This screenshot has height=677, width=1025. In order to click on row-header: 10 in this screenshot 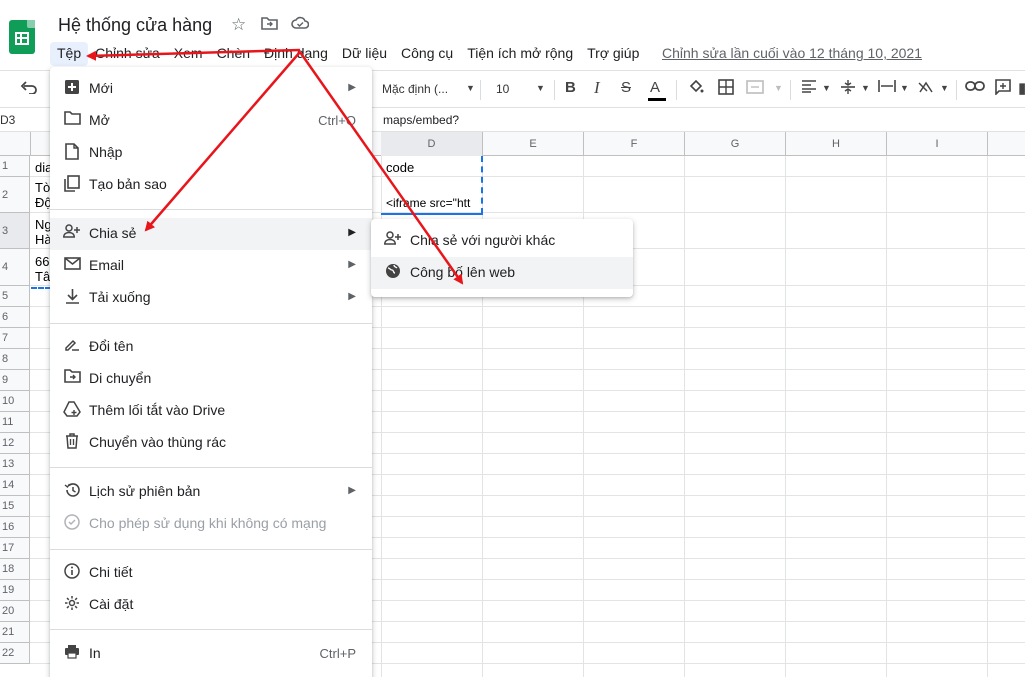, I will do `click(15, 401)`.